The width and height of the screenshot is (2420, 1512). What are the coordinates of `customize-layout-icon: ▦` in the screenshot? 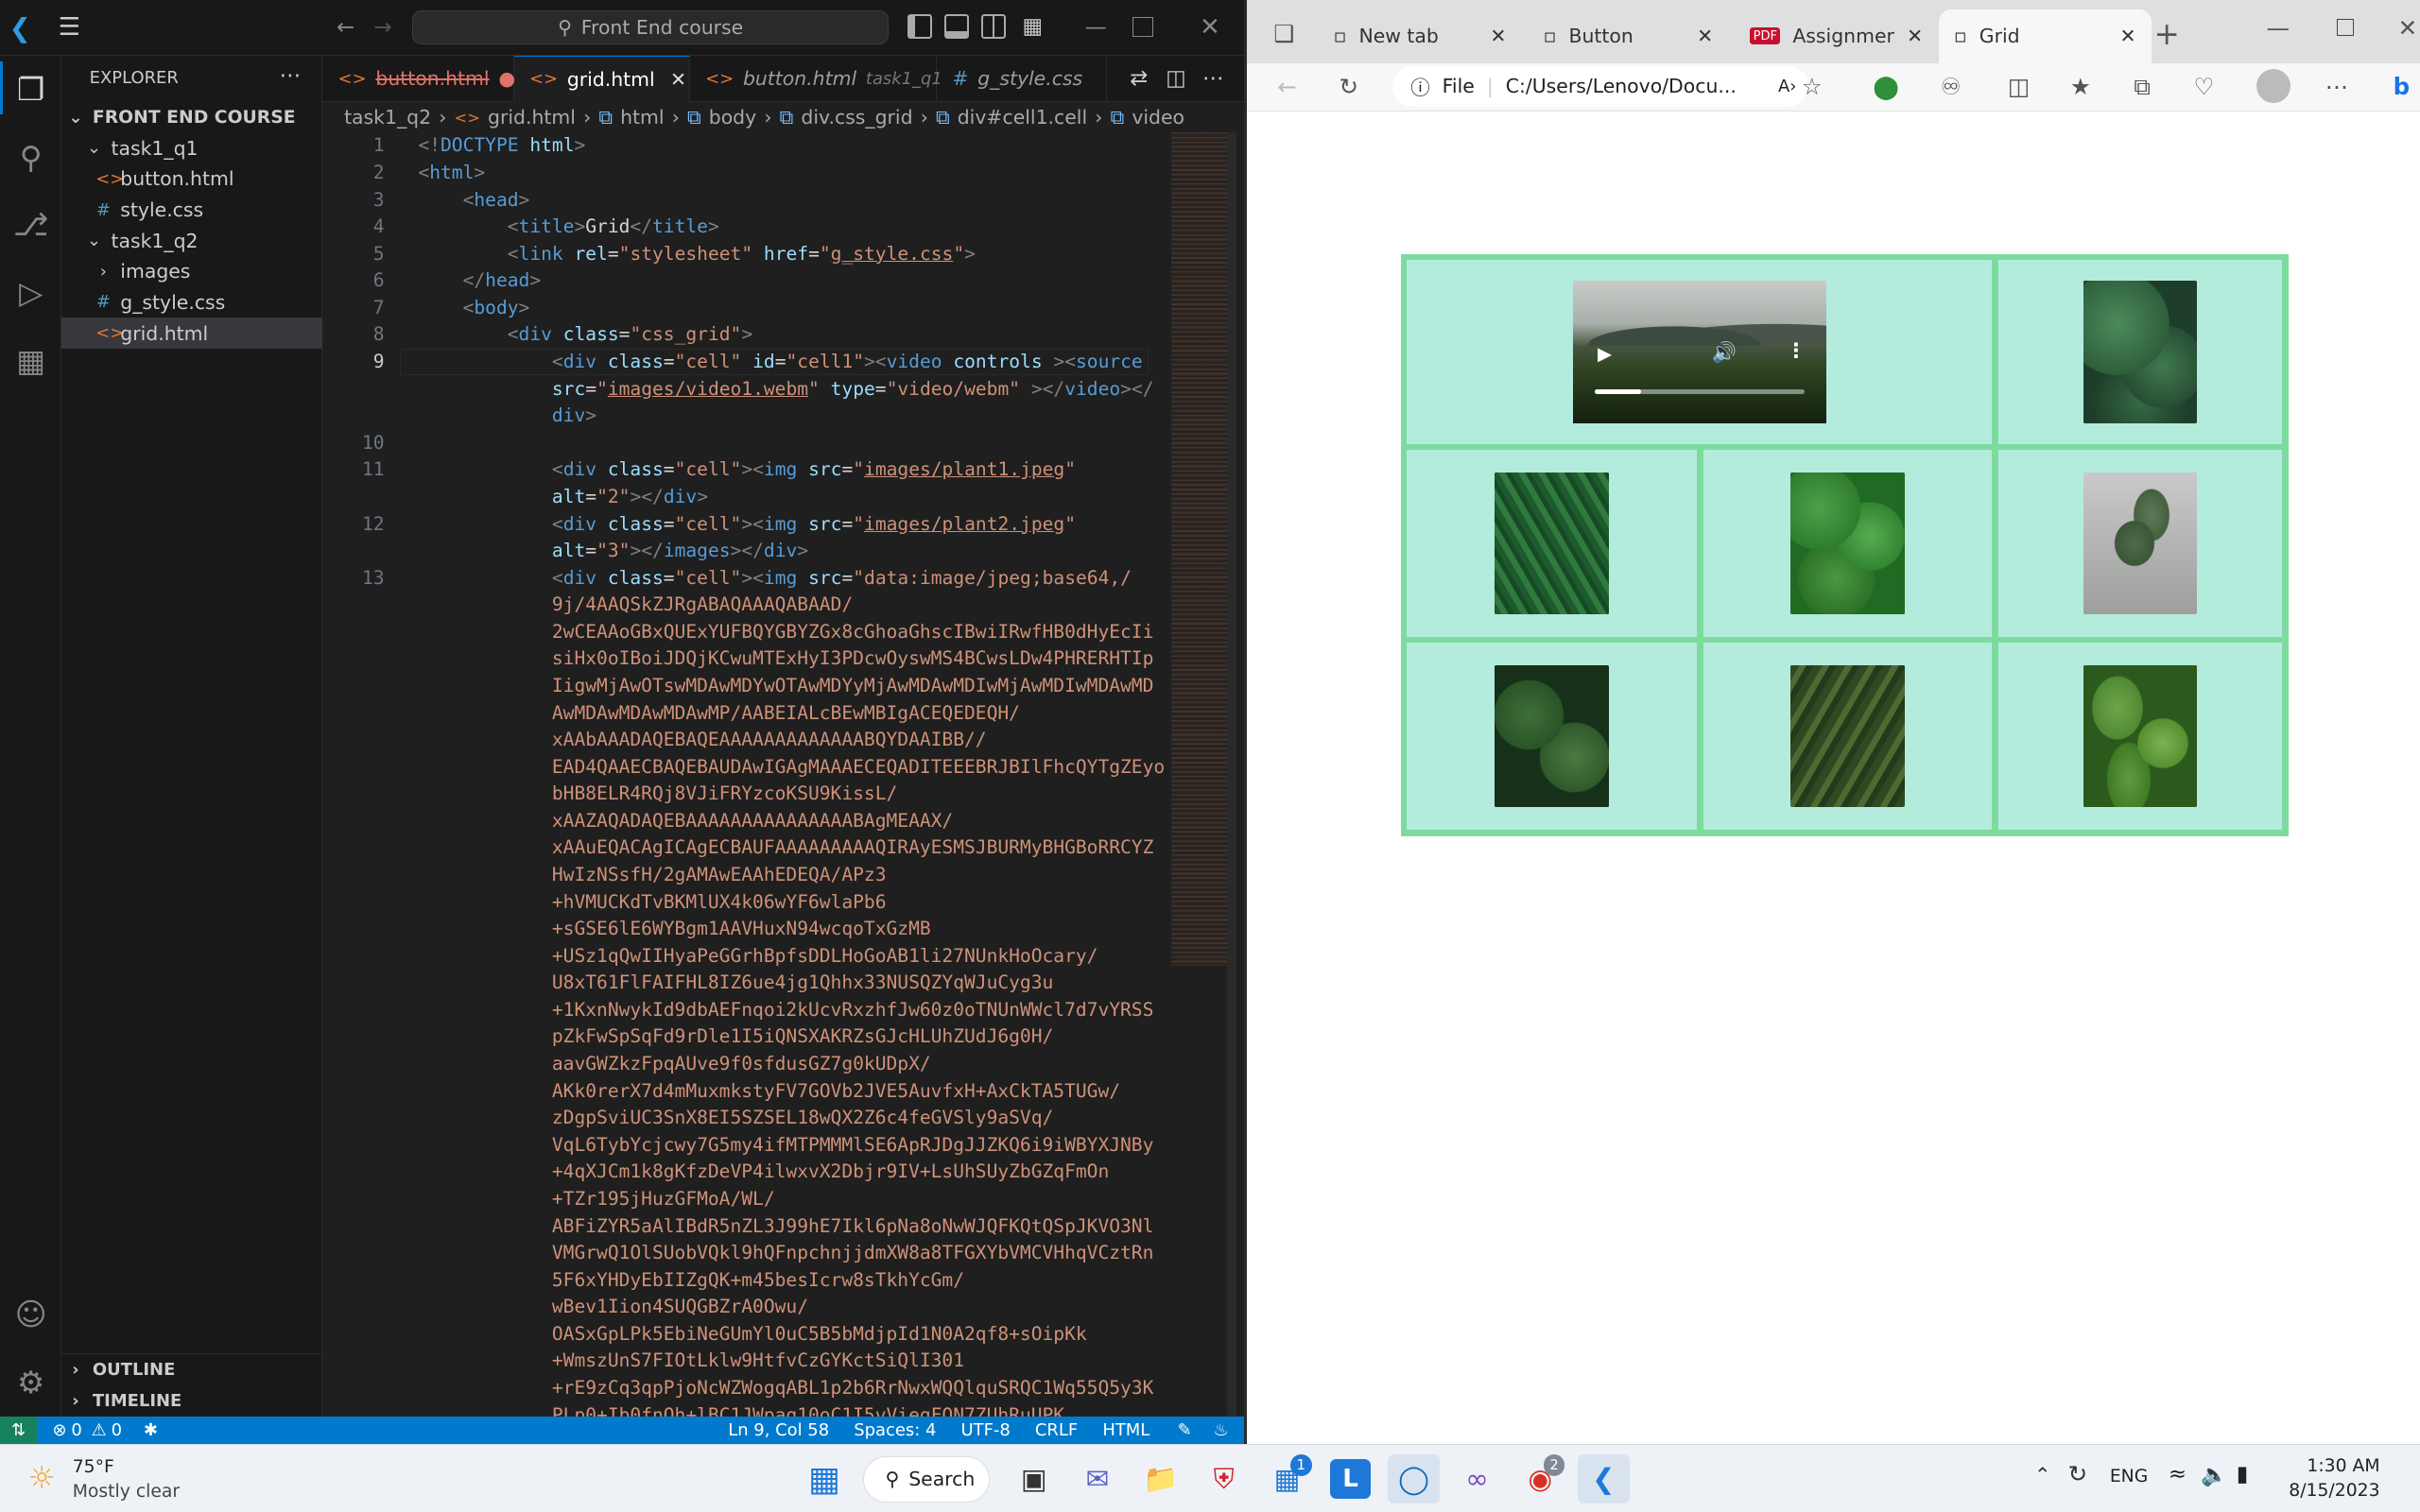 It's located at (1032, 26).